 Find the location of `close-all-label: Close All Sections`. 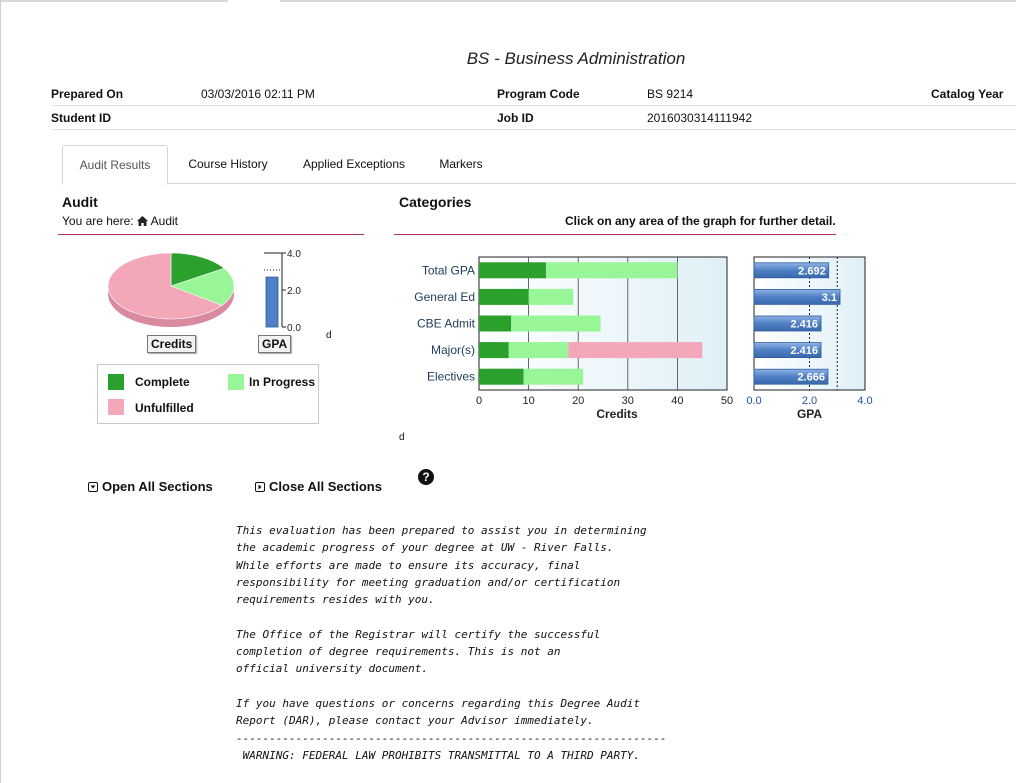

close-all-label: Close All Sections is located at coordinates (325, 486).